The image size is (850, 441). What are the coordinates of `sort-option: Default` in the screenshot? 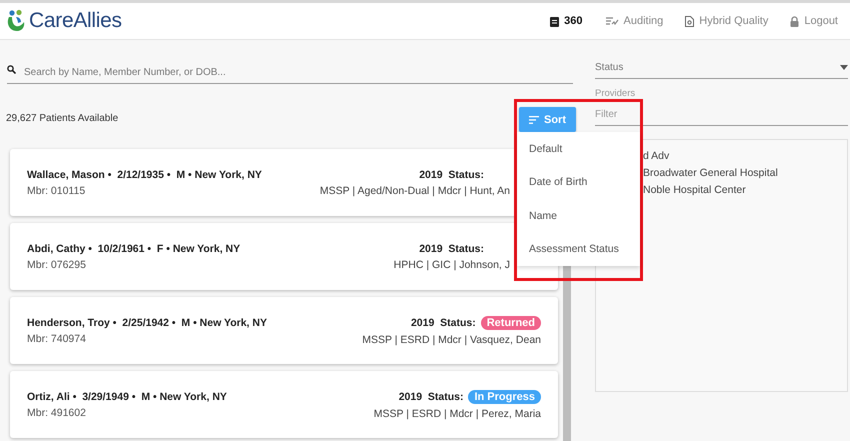 It's located at (578, 149).